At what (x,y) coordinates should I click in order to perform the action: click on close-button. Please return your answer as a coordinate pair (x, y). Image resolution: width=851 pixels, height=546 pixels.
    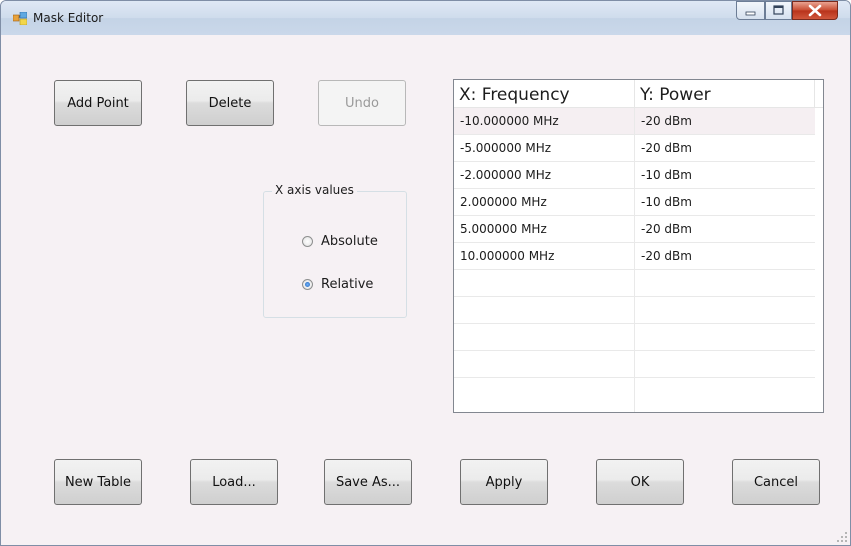
    Looking at the image, I should click on (815, 10).